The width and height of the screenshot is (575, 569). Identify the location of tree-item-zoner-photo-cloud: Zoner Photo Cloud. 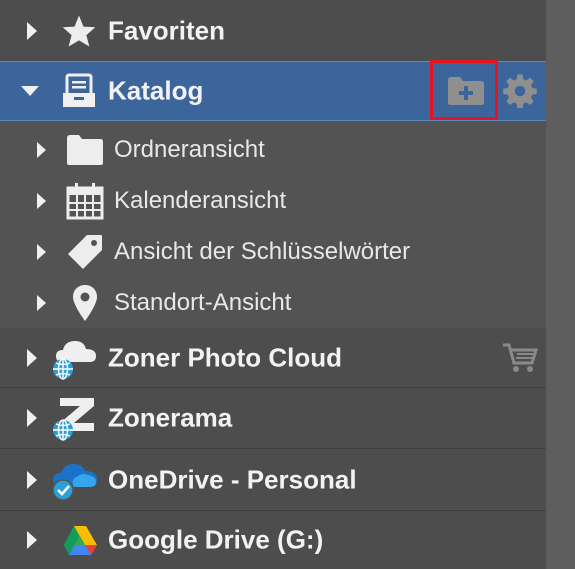
(273, 358).